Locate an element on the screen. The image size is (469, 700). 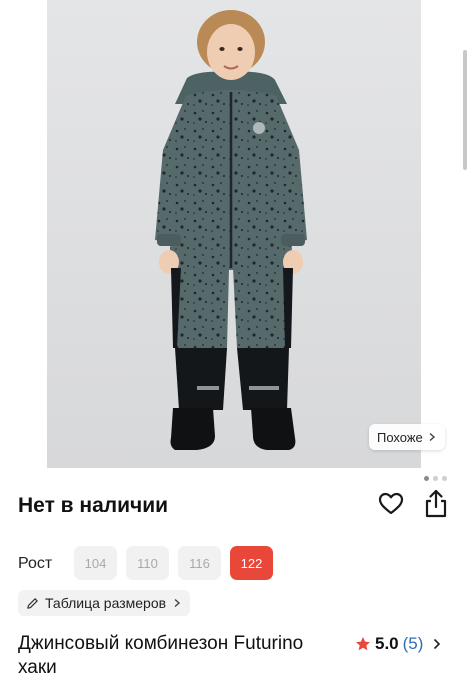
gallery-pagination is located at coordinates (435, 478).